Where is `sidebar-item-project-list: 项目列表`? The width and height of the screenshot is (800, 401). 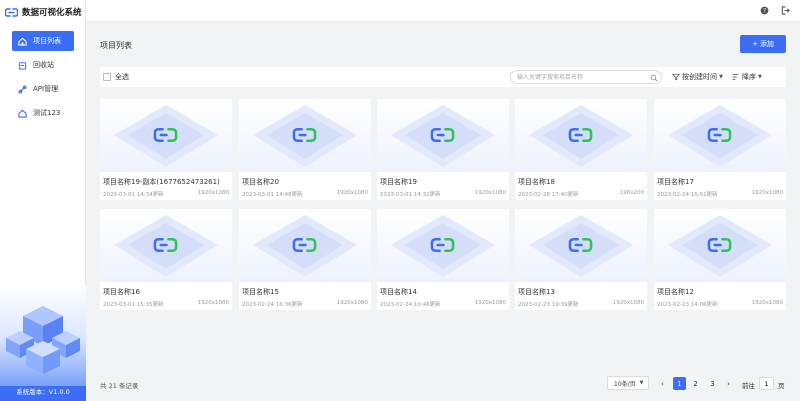
sidebar-item-project-list: 项目列表 is located at coordinates (43, 41).